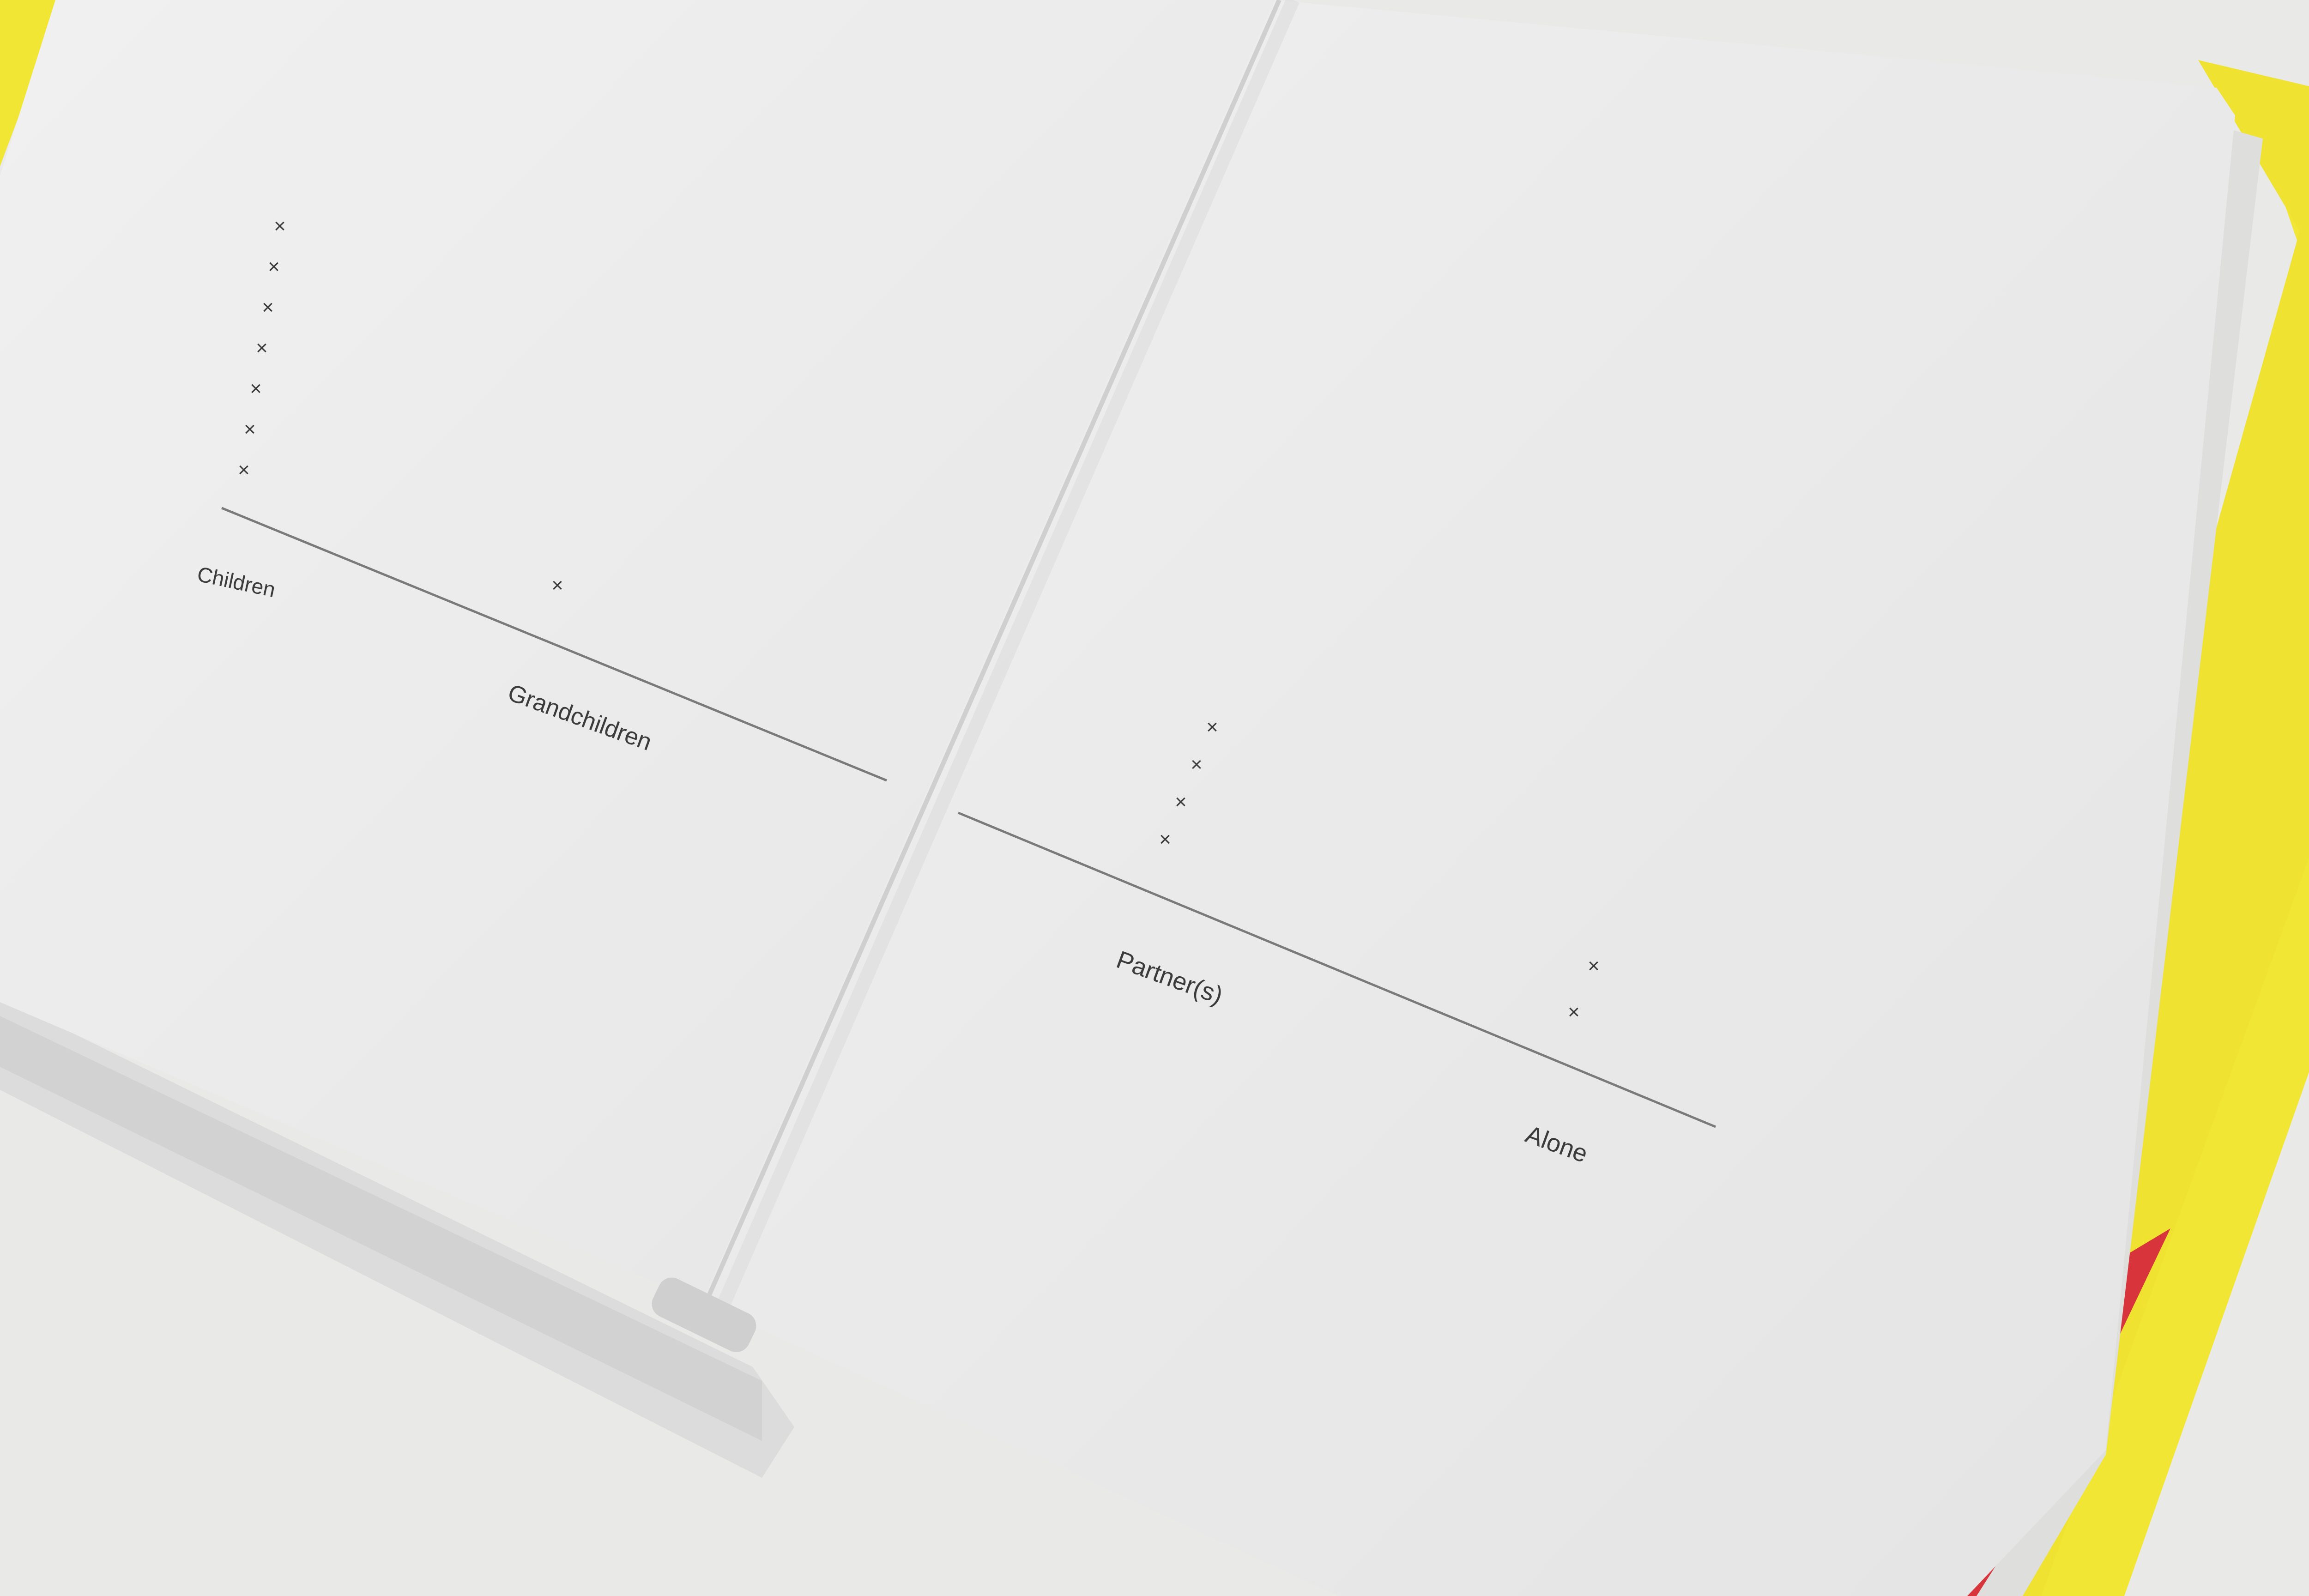  I want to click on x-mark-alone-1: ×, so click(1574, 1012).